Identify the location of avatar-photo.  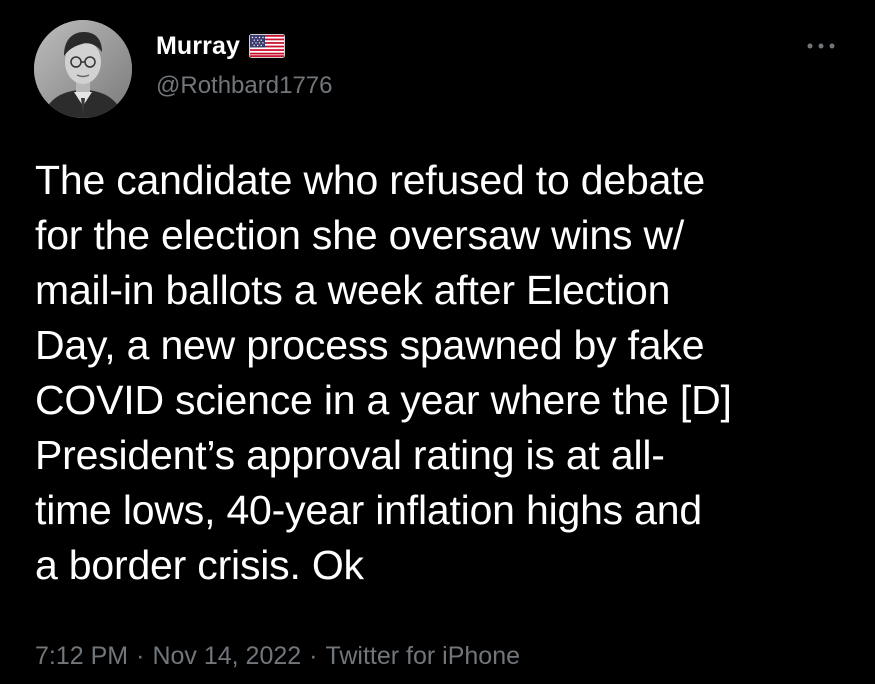
(83, 69).